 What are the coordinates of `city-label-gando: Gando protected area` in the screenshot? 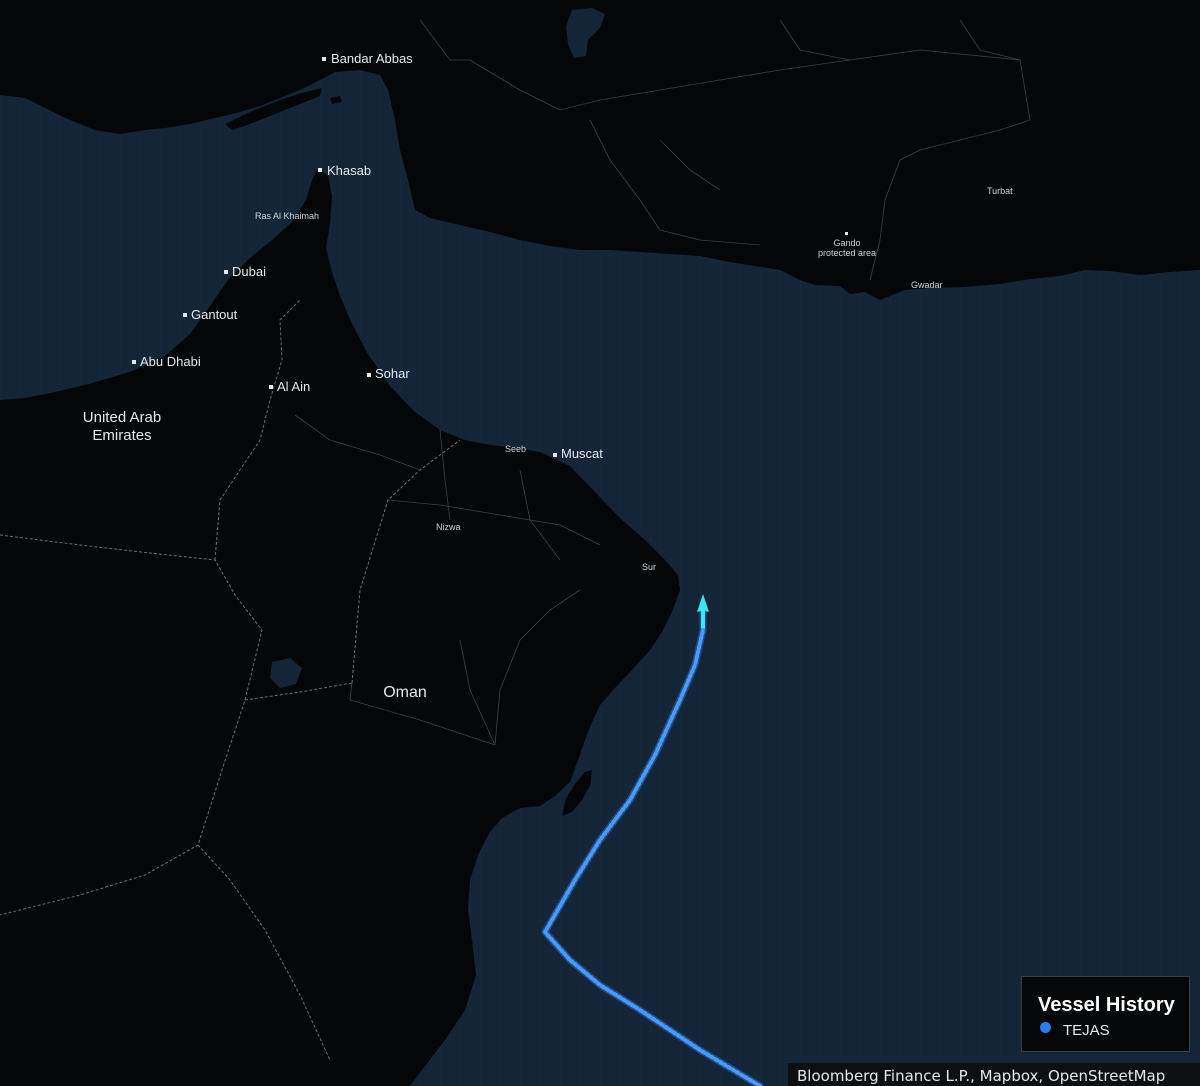 It's located at (847, 248).